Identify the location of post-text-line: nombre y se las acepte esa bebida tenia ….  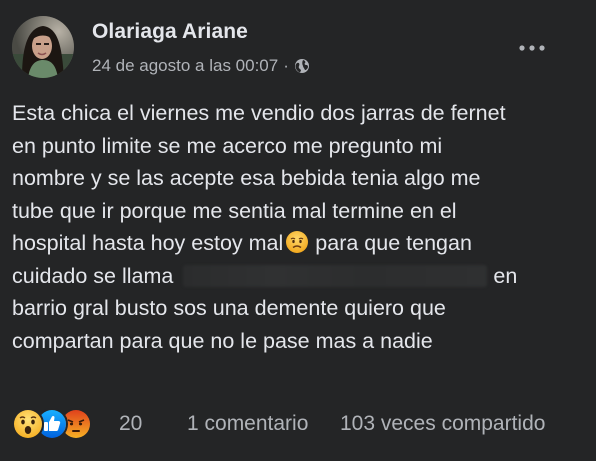
(246, 178).